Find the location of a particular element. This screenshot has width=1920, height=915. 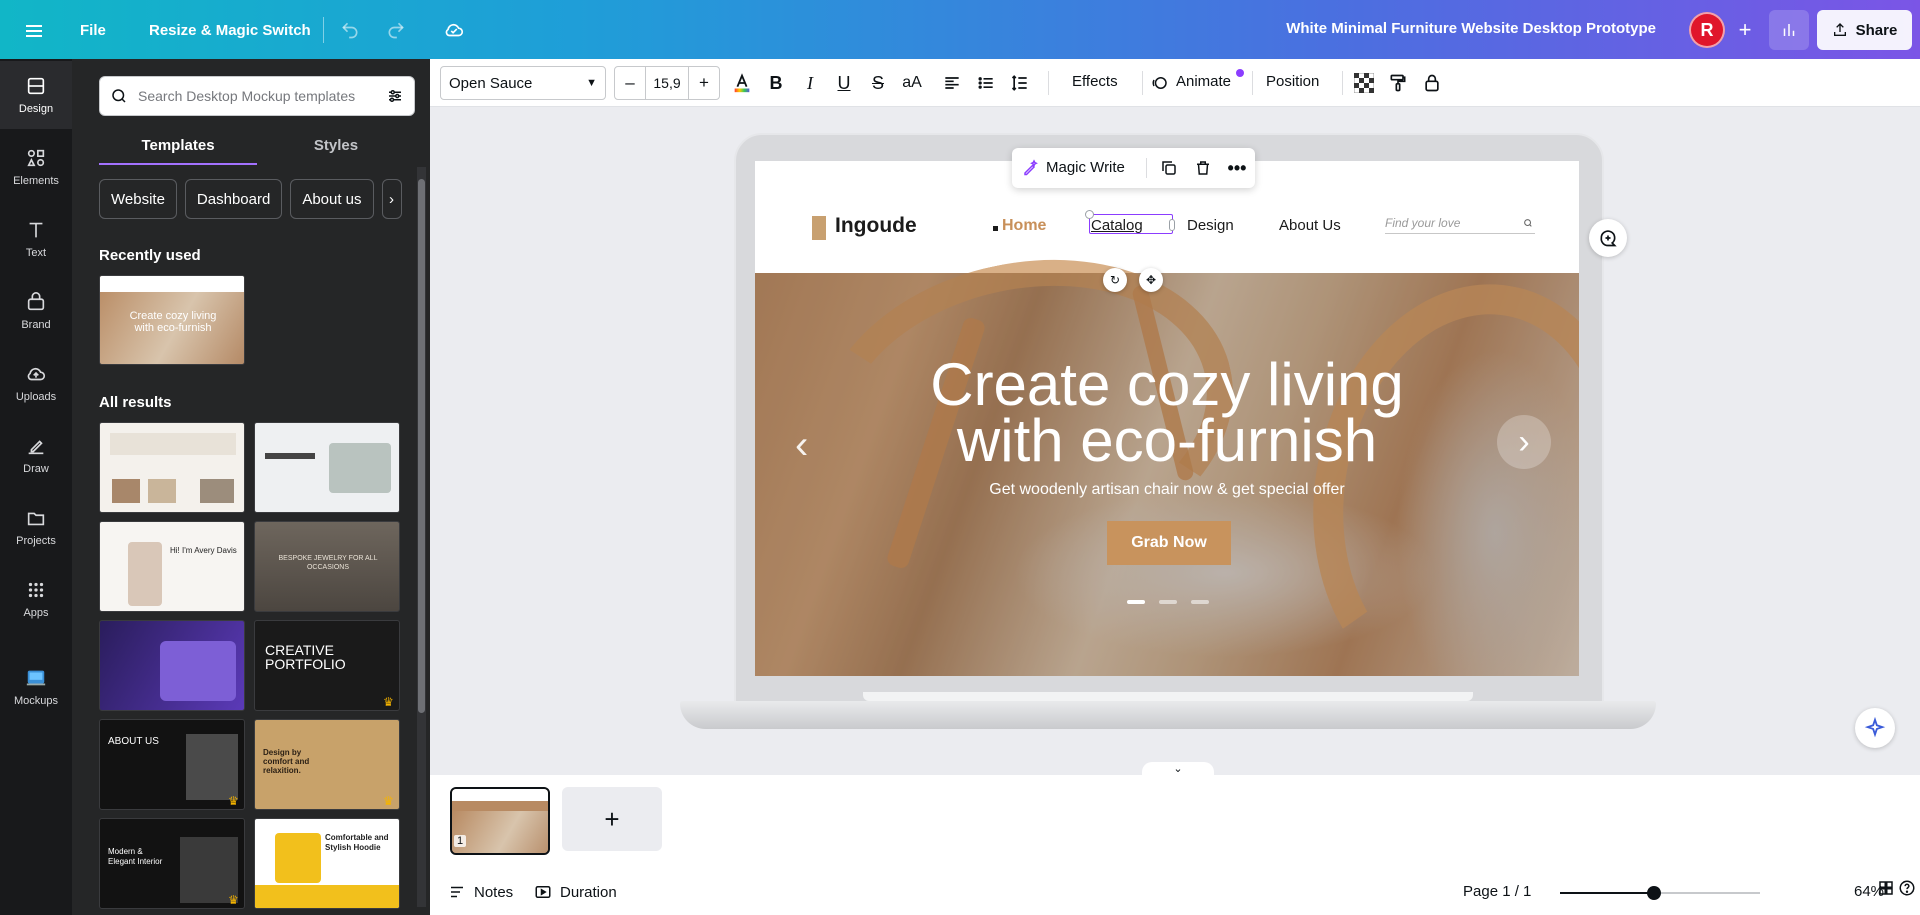

bold-icon: B is located at coordinates (776, 83).